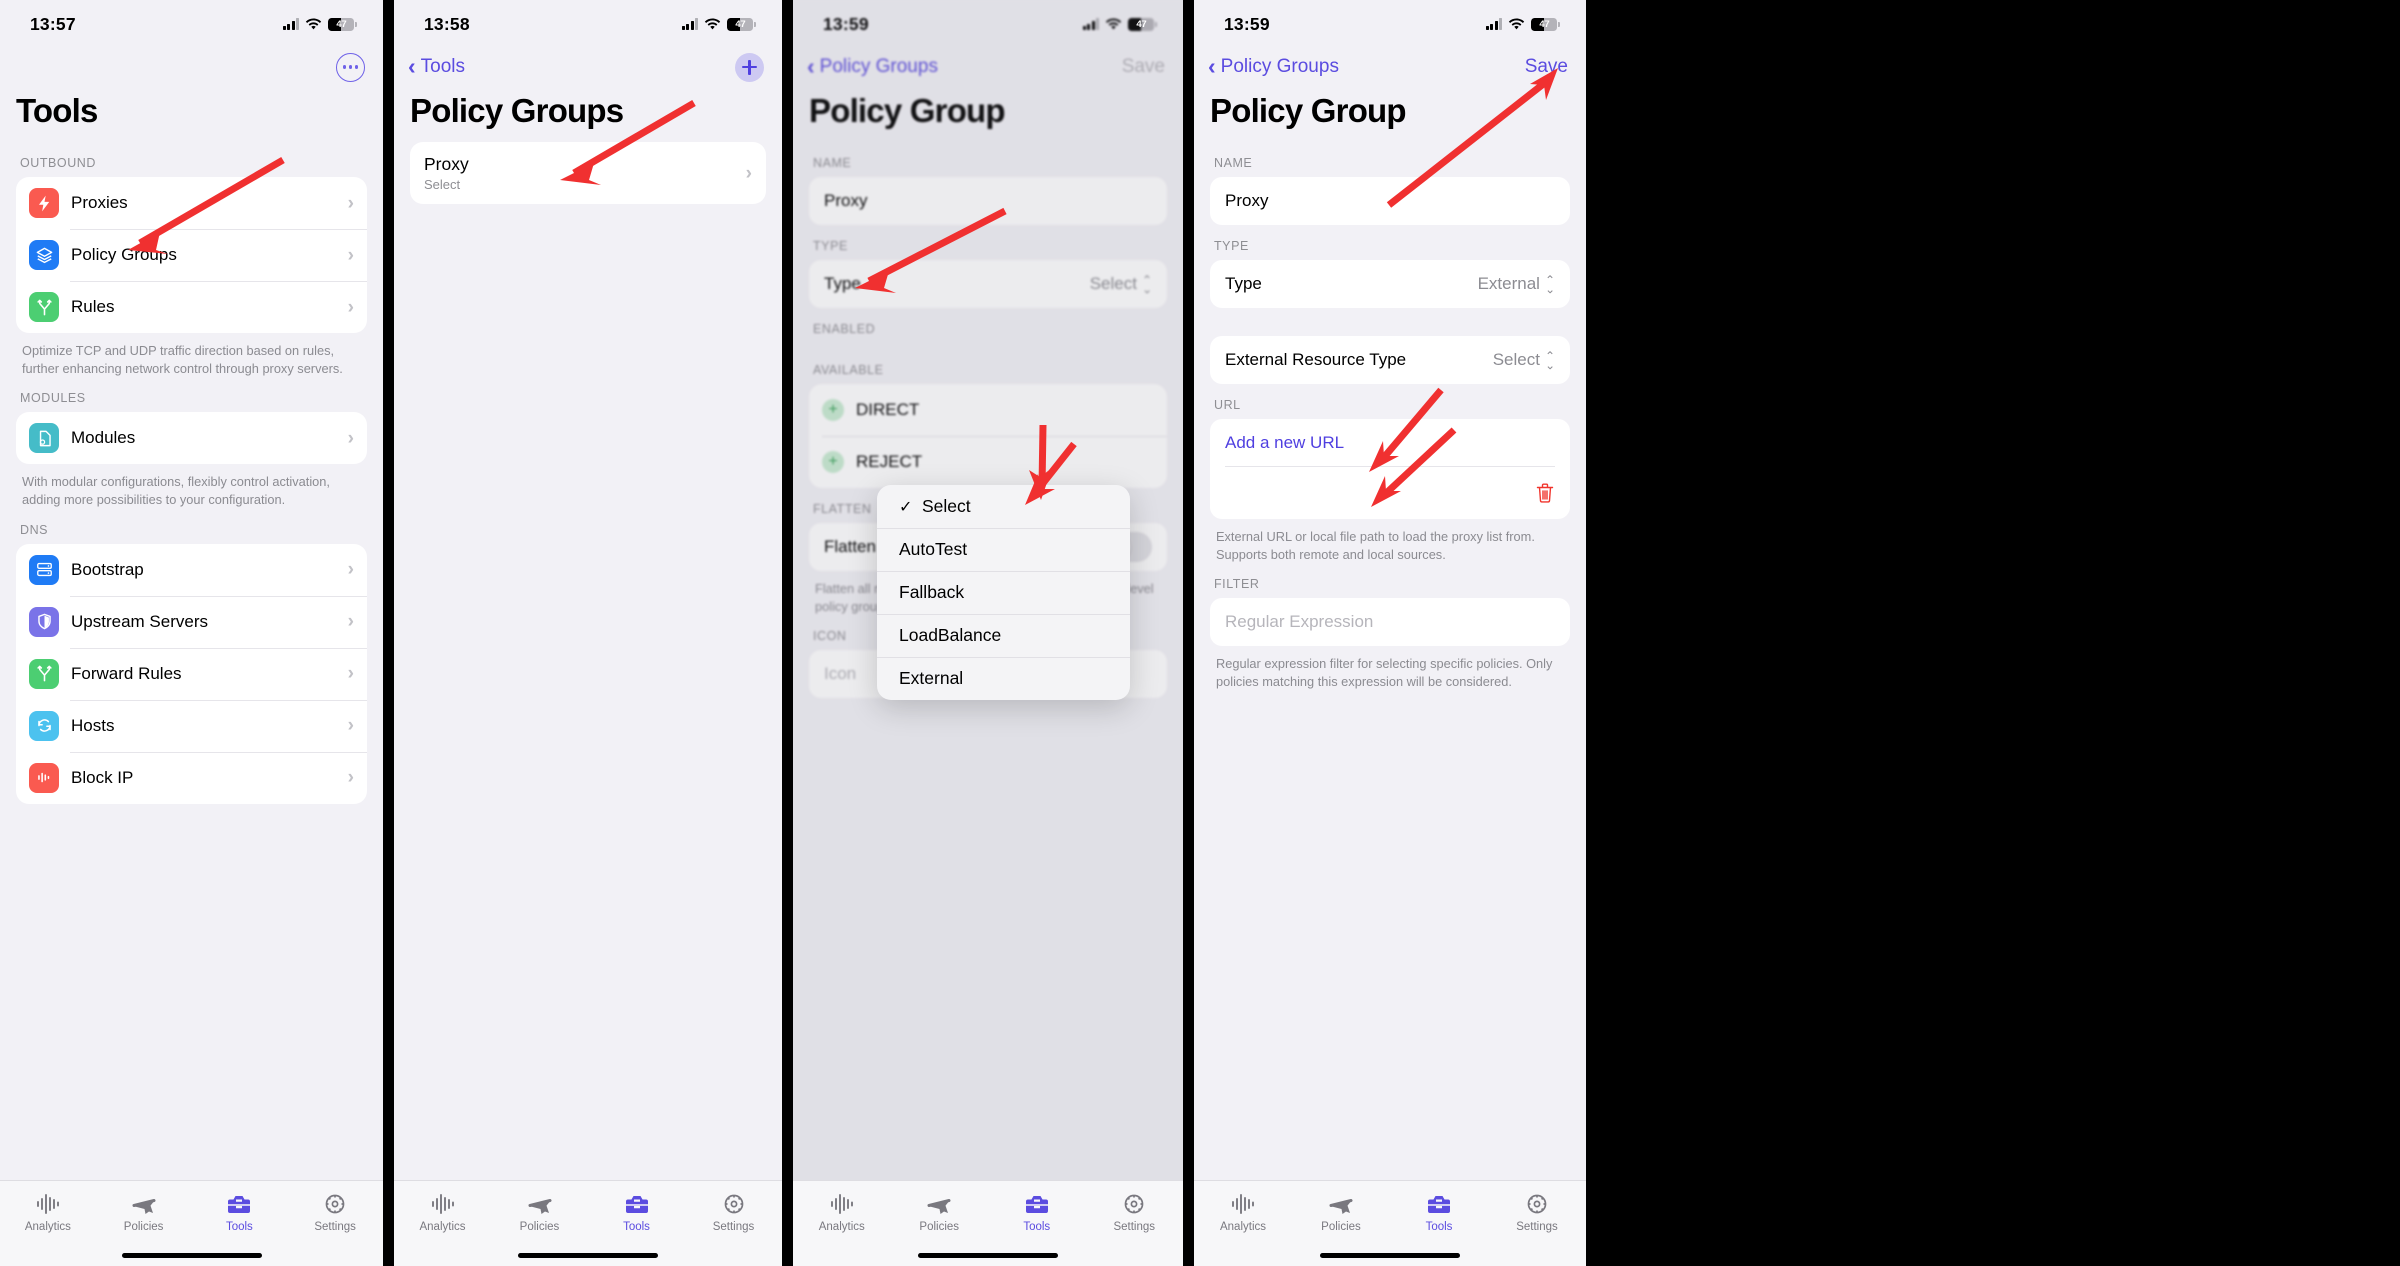  What do you see at coordinates (139, 621) in the screenshot?
I see `row-label: Upstream Servers` at bounding box center [139, 621].